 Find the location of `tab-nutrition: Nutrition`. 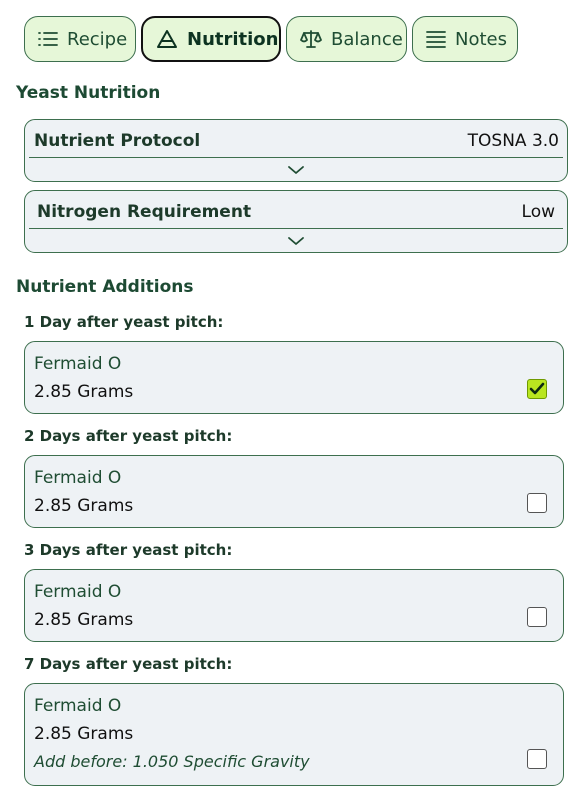

tab-nutrition: Nutrition is located at coordinates (211, 39).